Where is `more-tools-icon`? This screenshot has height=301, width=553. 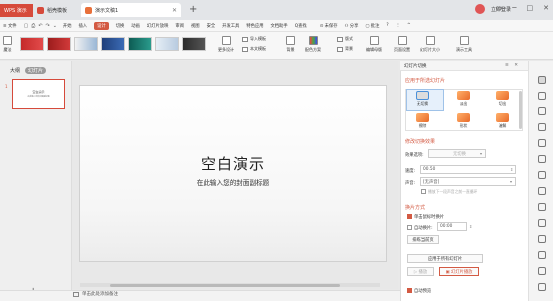
more-tools-icon is located at coordinates (542, 287).